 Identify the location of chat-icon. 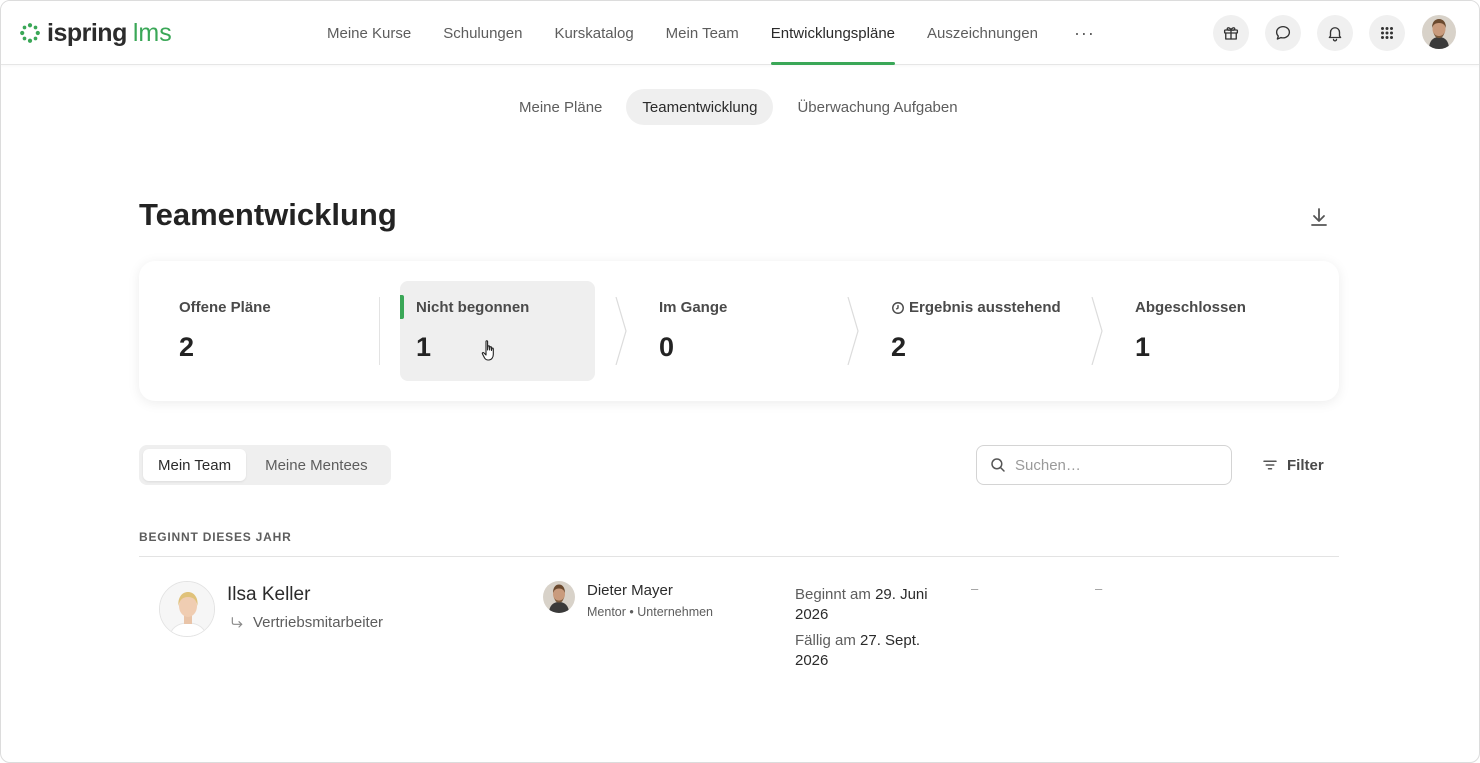
(1283, 32).